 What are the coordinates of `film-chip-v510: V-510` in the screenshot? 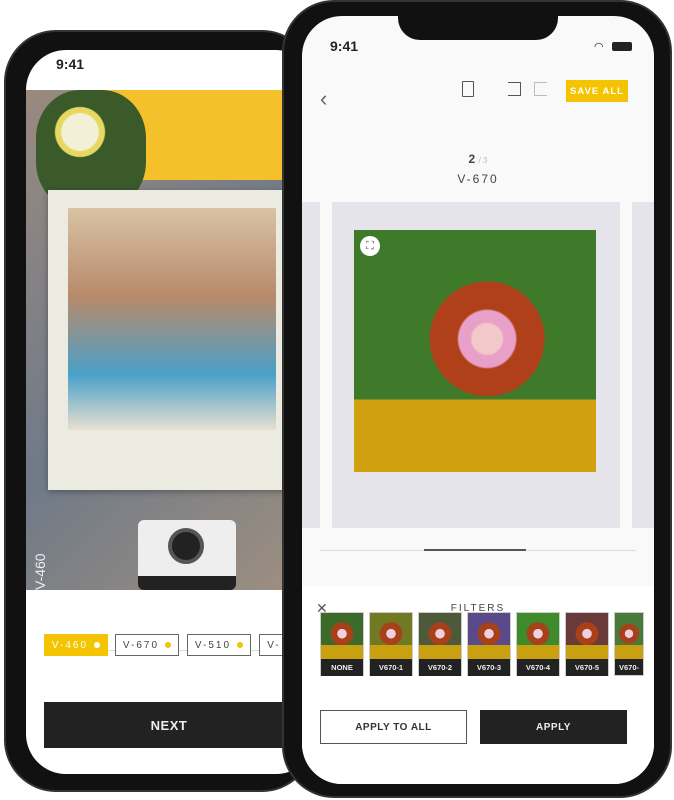 It's located at (219, 645).